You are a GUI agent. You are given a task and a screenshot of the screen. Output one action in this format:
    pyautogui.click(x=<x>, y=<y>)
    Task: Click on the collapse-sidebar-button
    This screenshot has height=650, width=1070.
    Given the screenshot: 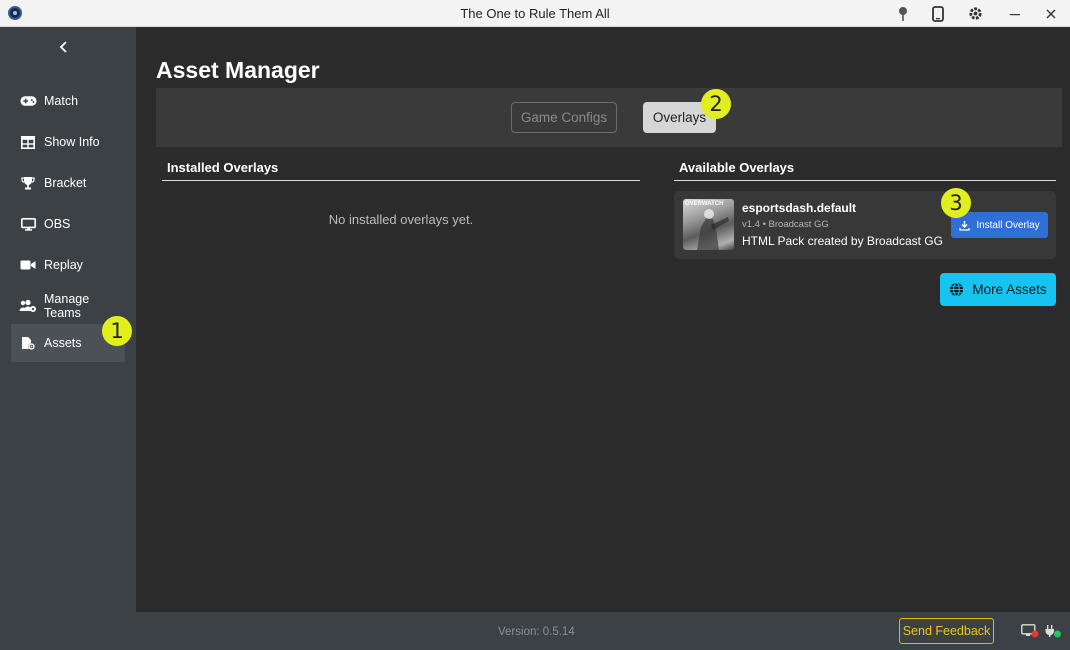 What is the action you would take?
    pyautogui.click(x=64, y=47)
    